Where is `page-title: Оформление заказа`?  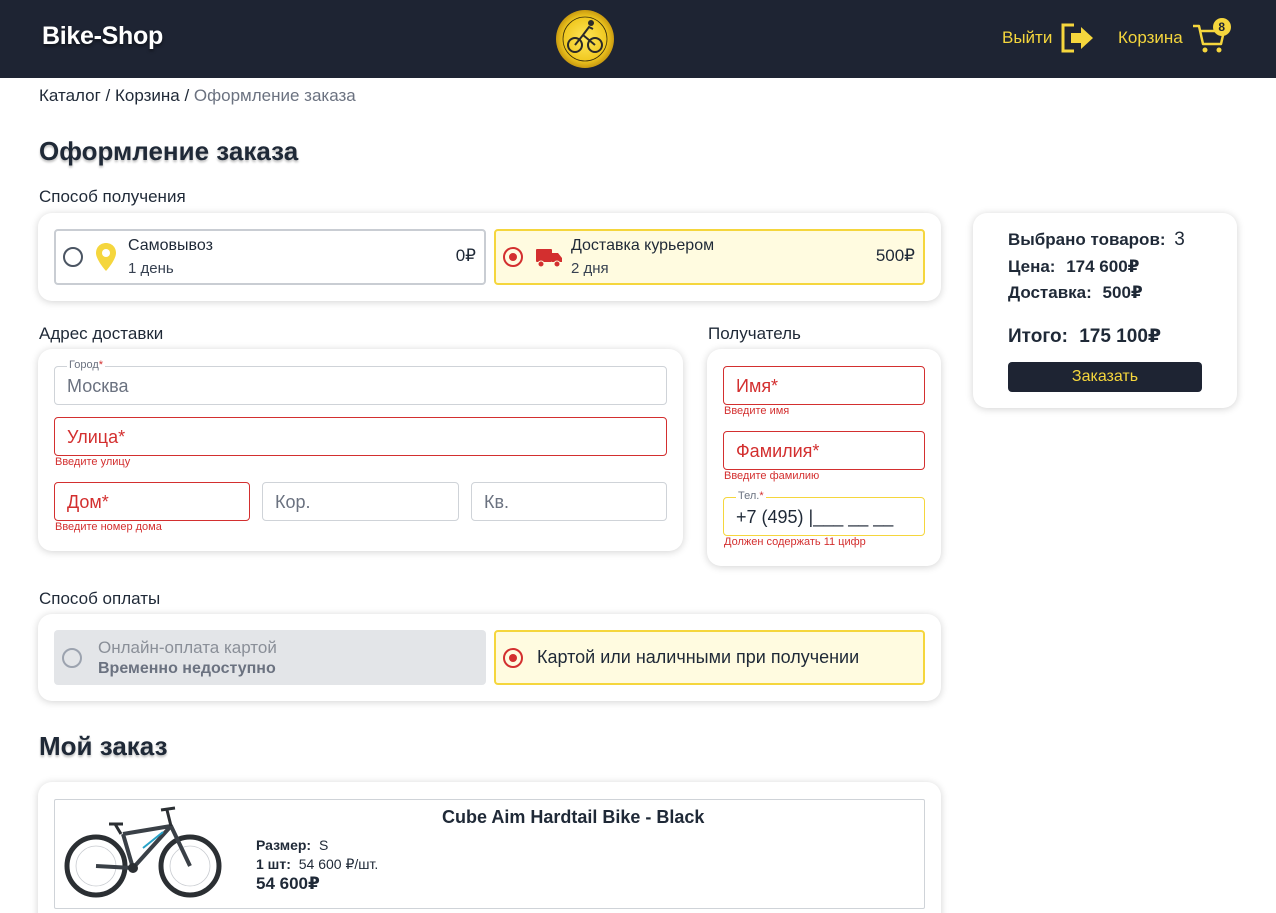 page-title: Оформление заказа is located at coordinates (169, 151).